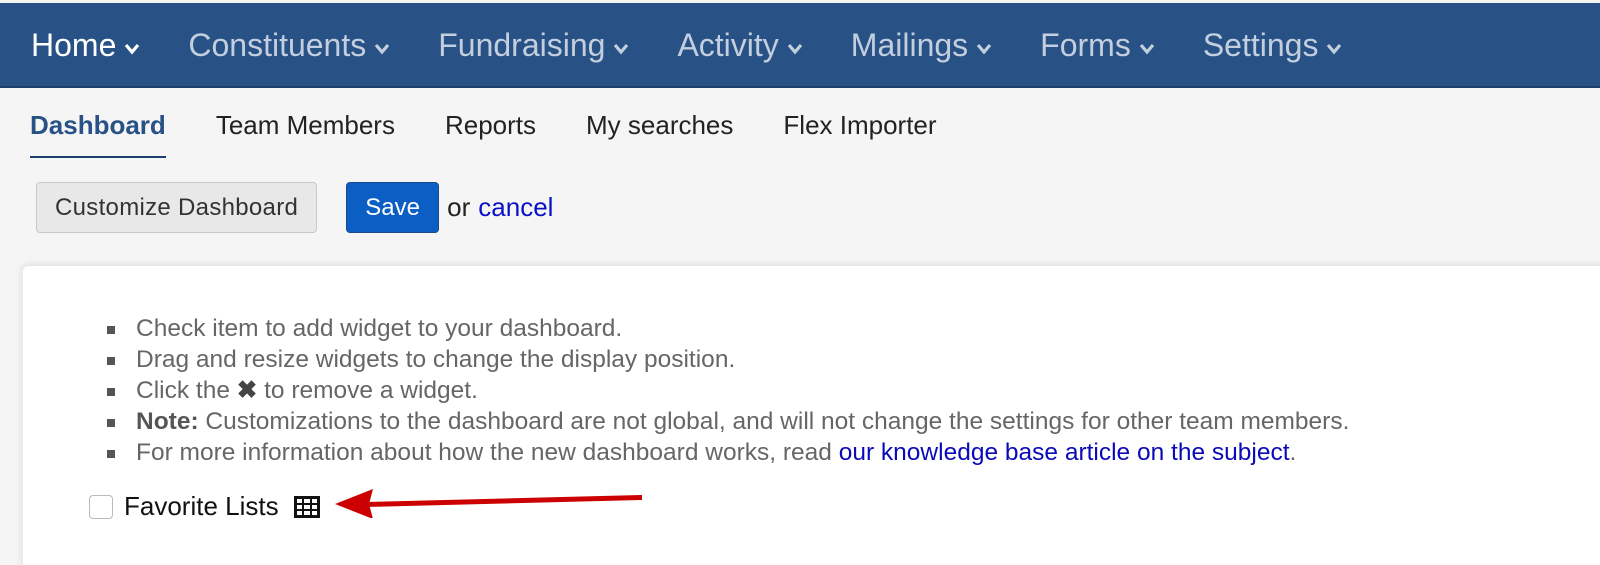 Image resolution: width=1600 pixels, height=565 pixels. What do you see at coordinates (74, 45) in the screenshot?
I see `top-nav-label: Home` at bounding box center [74, 45].